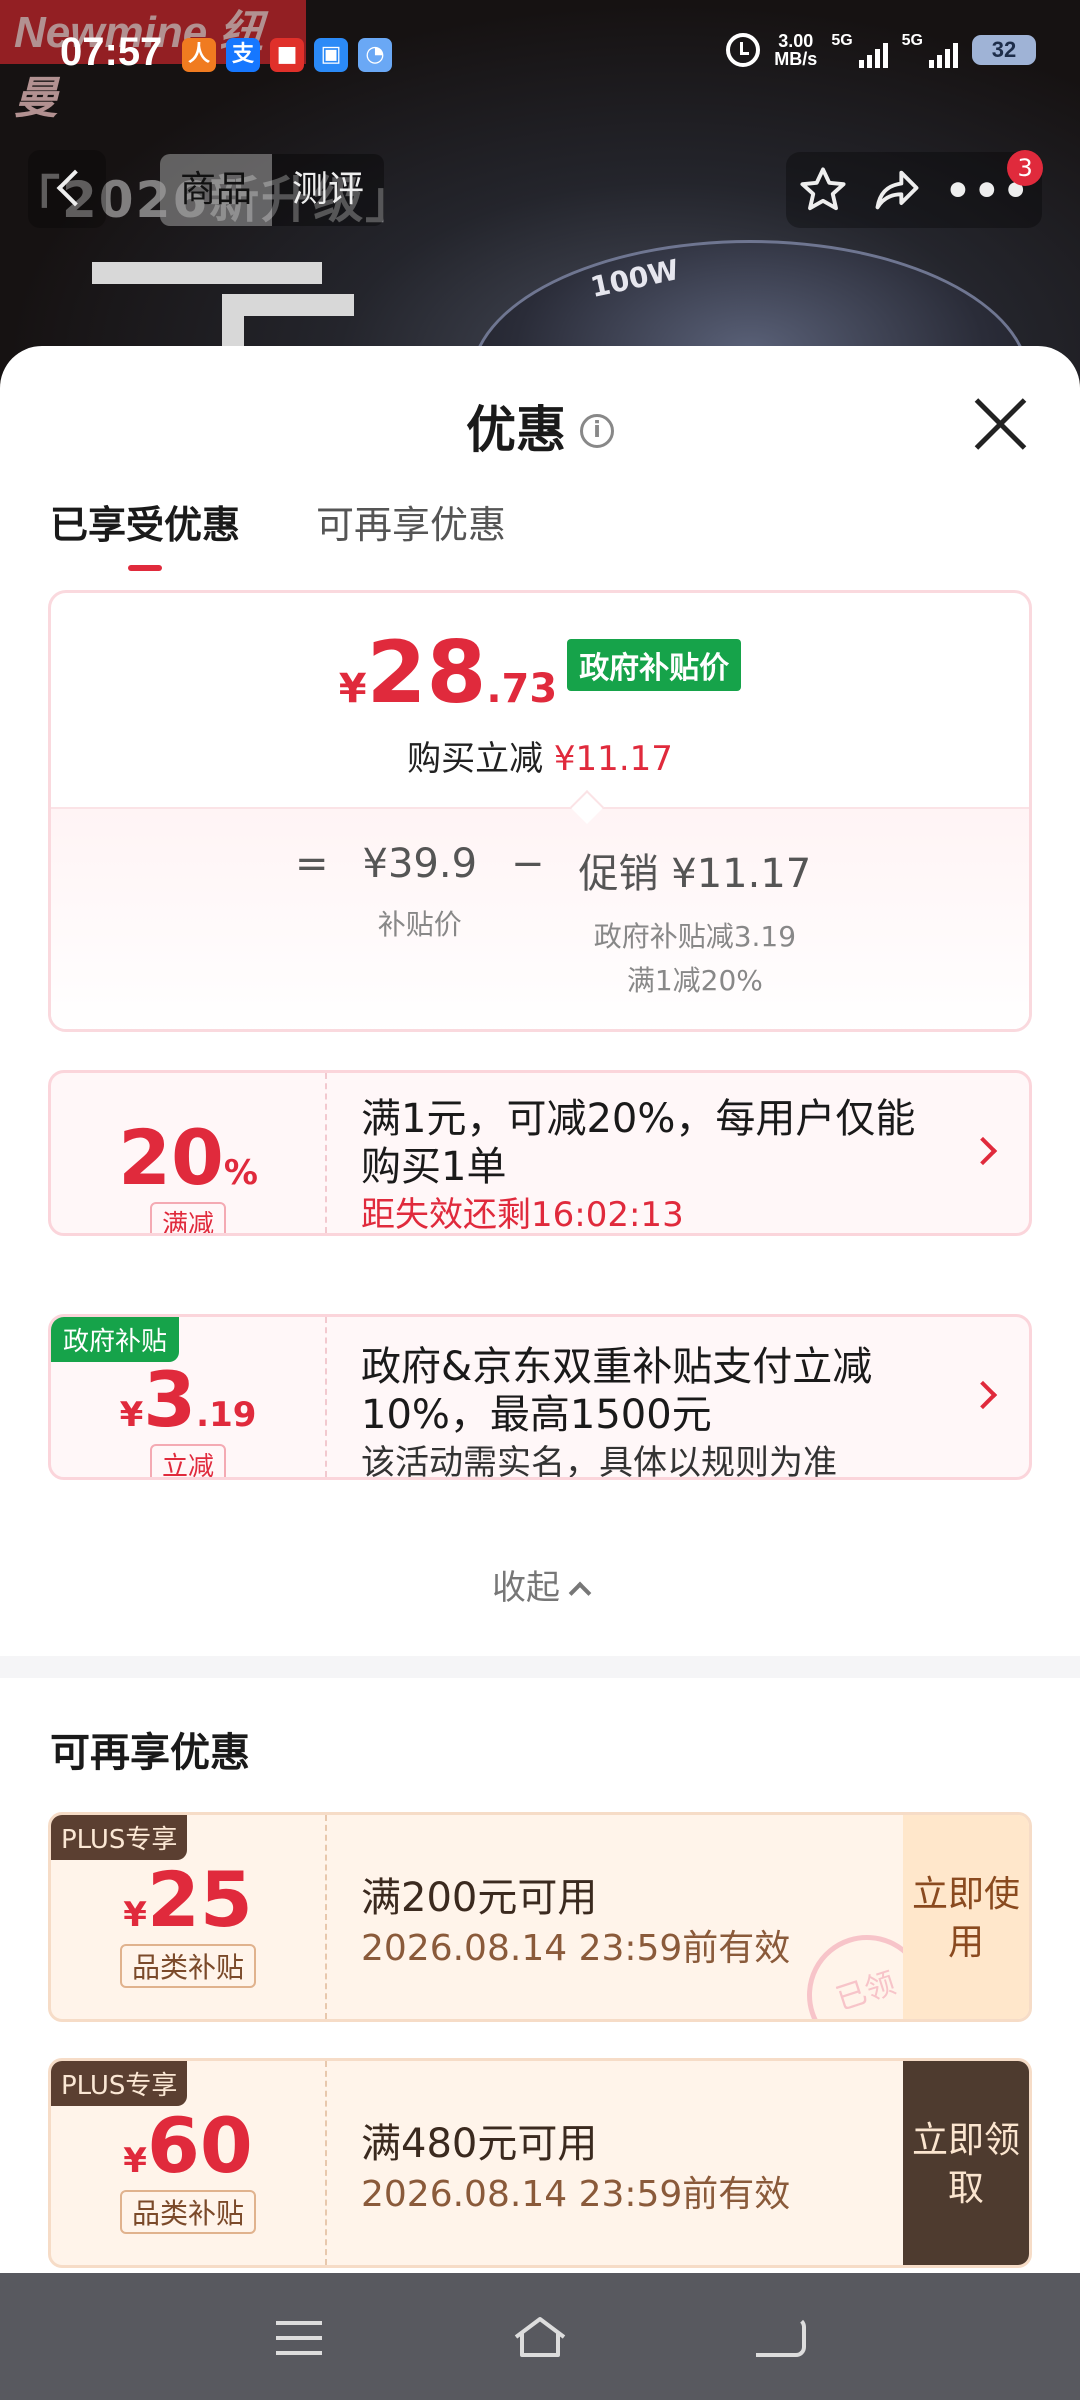 This screenshot has height=2400, width=1080. Describe the element at coordinates (352, 689) in the screenshot. I see `price-currency: ¥` at that location.